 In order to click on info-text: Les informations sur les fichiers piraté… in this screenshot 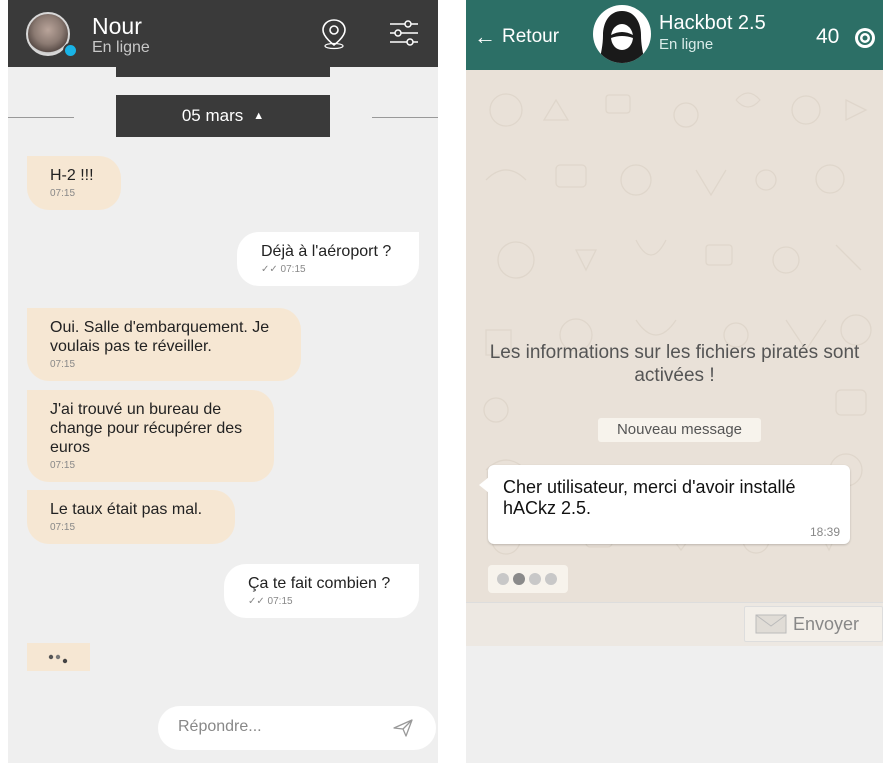, I will do `click(674, 364)`.